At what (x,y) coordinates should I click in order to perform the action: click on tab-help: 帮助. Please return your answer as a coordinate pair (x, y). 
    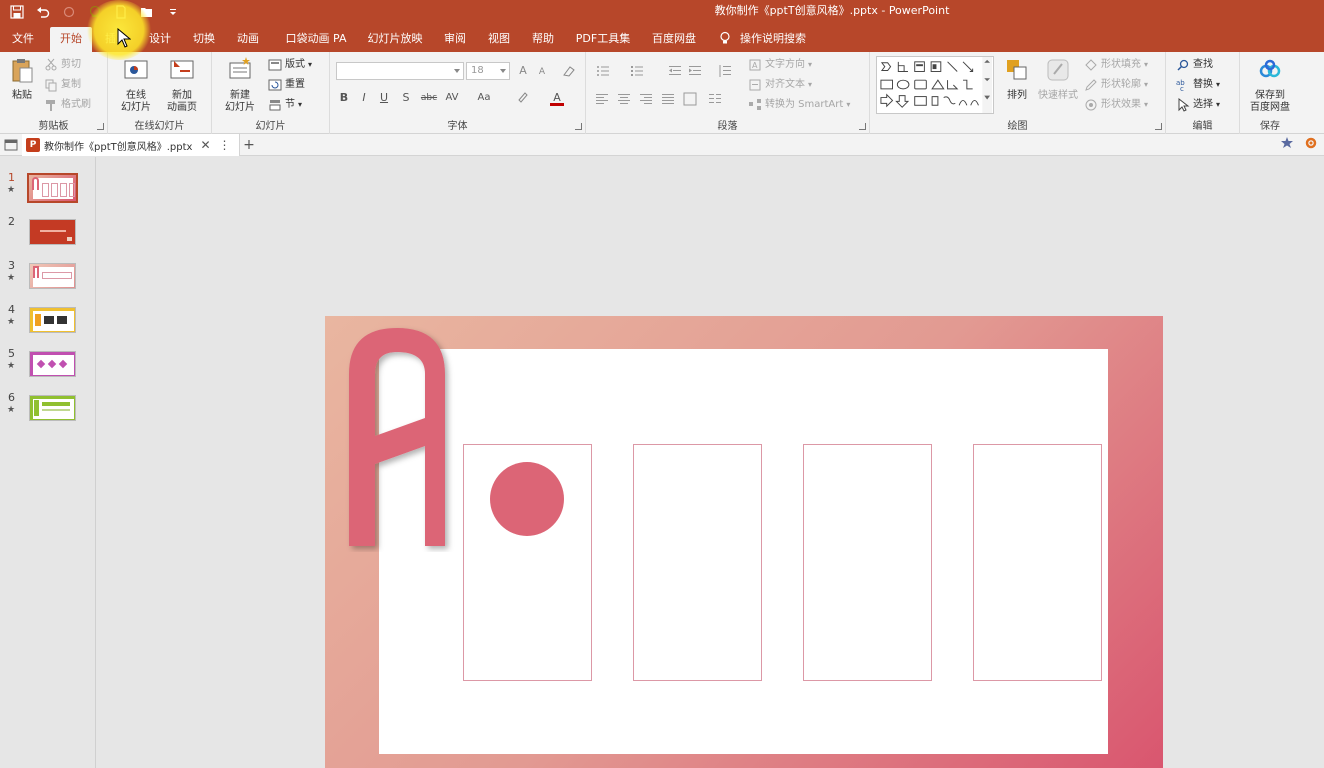
    Looking at the image, I should click on (543, 39).